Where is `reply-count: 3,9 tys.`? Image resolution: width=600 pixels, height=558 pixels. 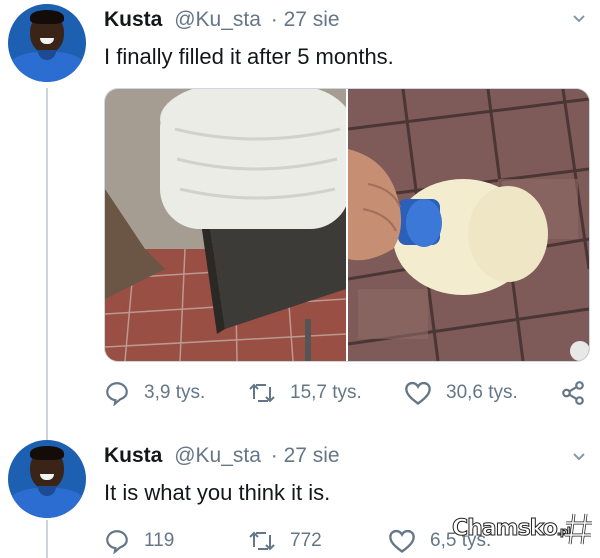 reply-count: 3,9 tys. is located at coordinates (175, 392).